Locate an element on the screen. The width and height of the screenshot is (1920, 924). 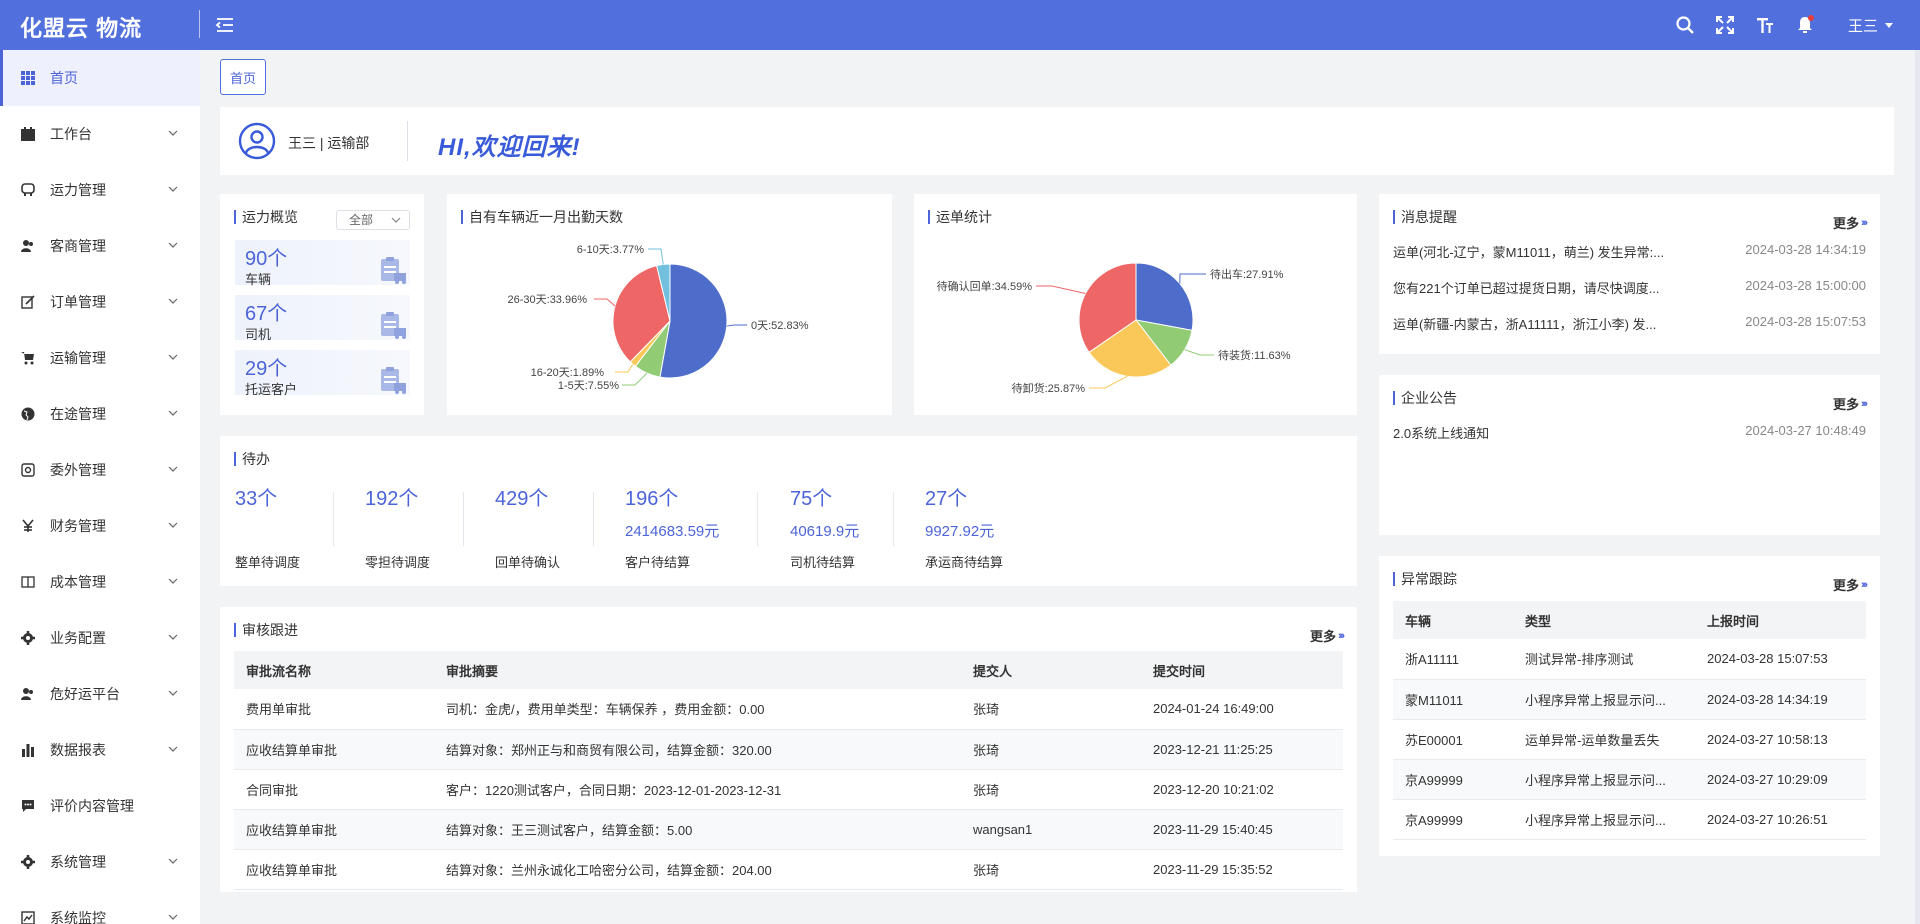
font-size-icon is located at coordinates (1765, 25).